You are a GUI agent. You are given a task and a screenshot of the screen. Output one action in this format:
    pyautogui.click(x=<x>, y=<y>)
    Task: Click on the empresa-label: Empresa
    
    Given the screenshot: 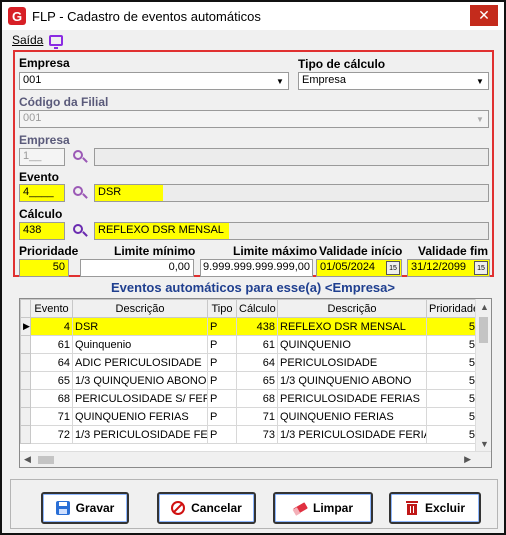 What is the action you would take?
    pyautogui.click(x=44, y=63)
    